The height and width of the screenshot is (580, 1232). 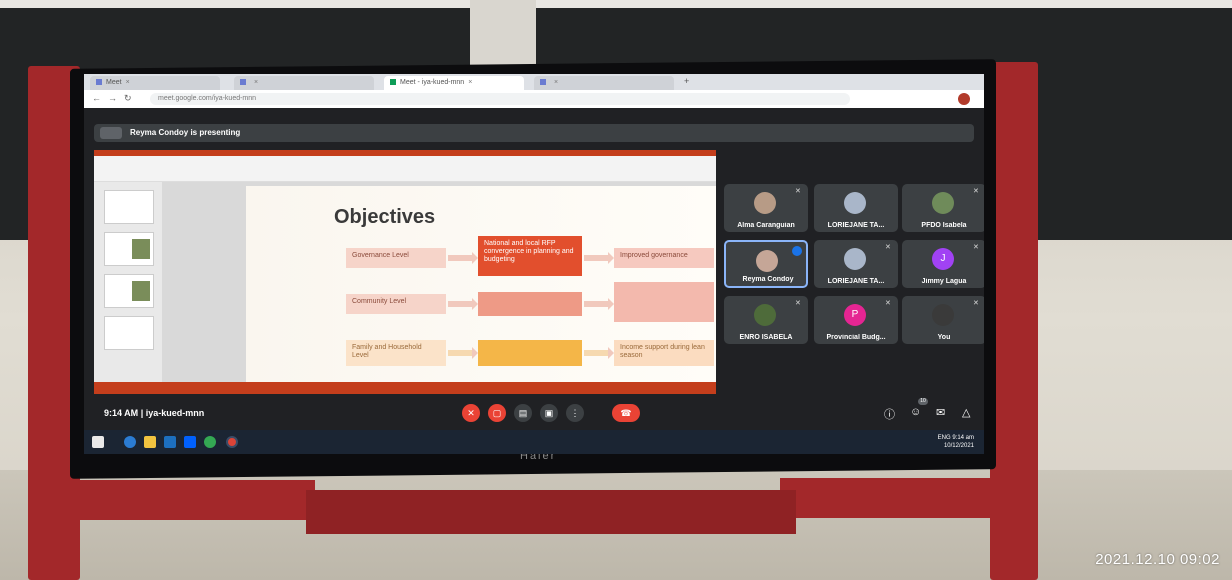 I want to click on browser-tab-active: Meet - iya-kued-mnn ×, so click(x=454, y=83).